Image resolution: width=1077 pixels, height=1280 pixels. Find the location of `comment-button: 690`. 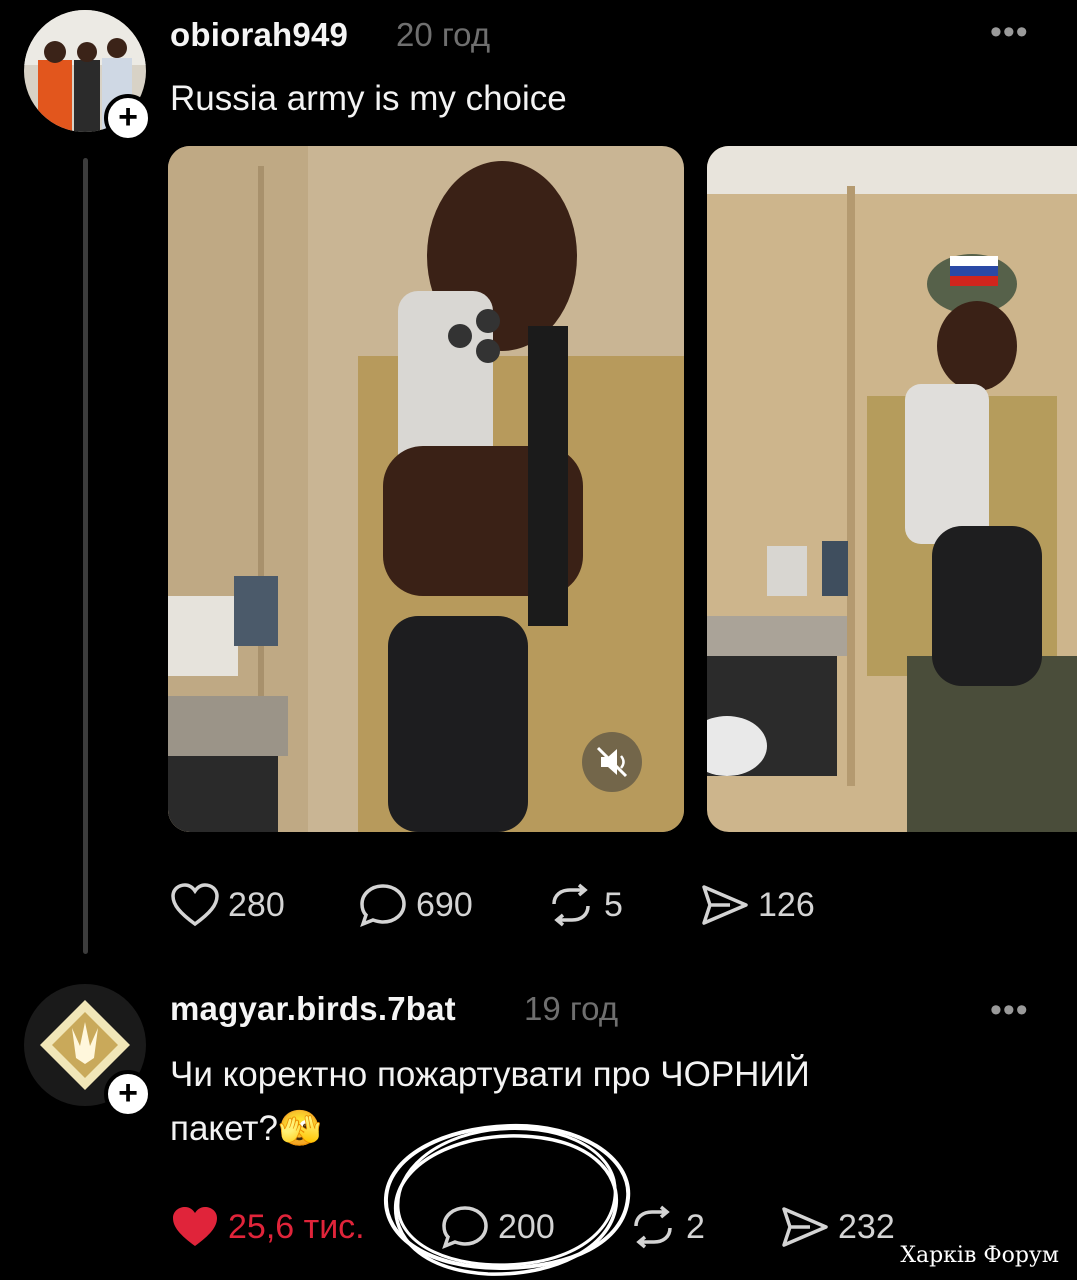

comment-button: 690 is located at coordinates (415, 905).